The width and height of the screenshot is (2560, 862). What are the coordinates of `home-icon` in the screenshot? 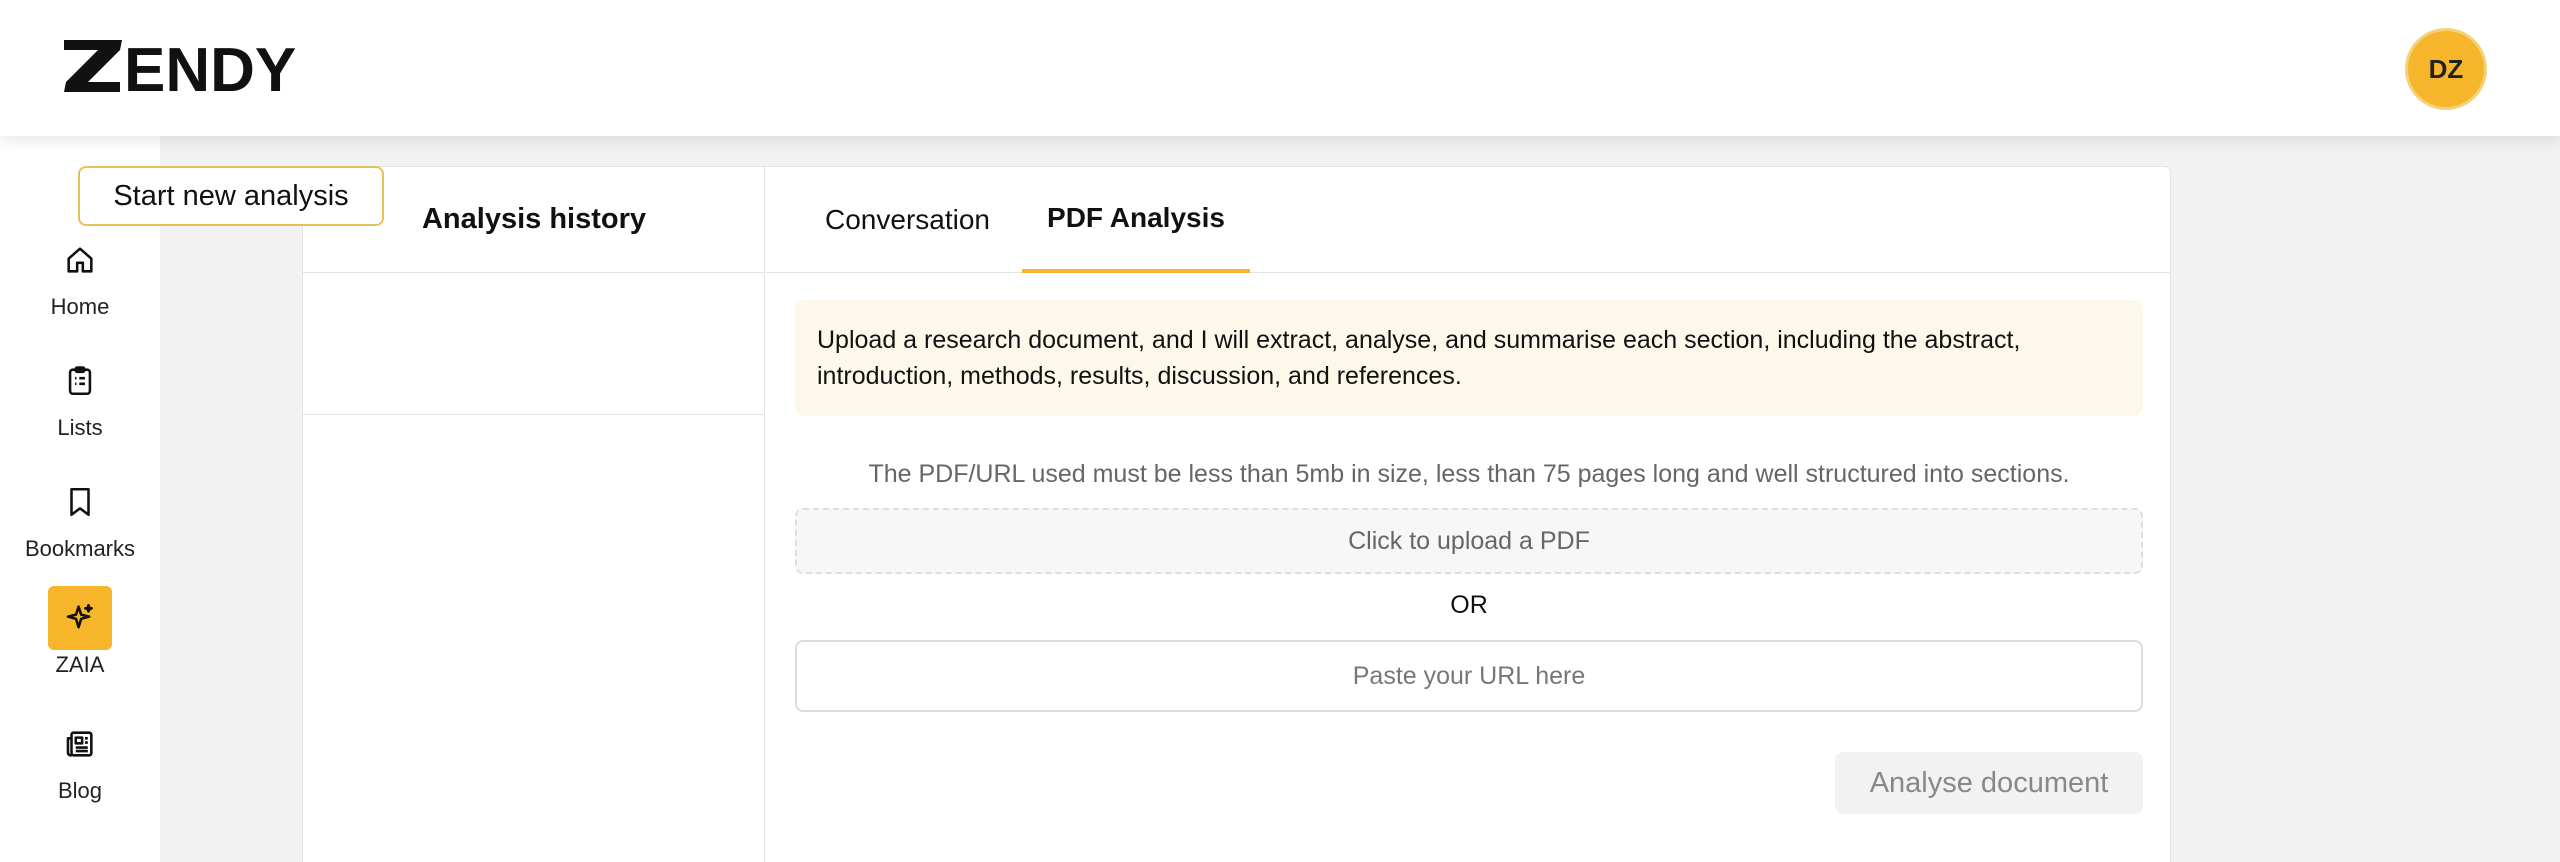 It's located at (80, 260).